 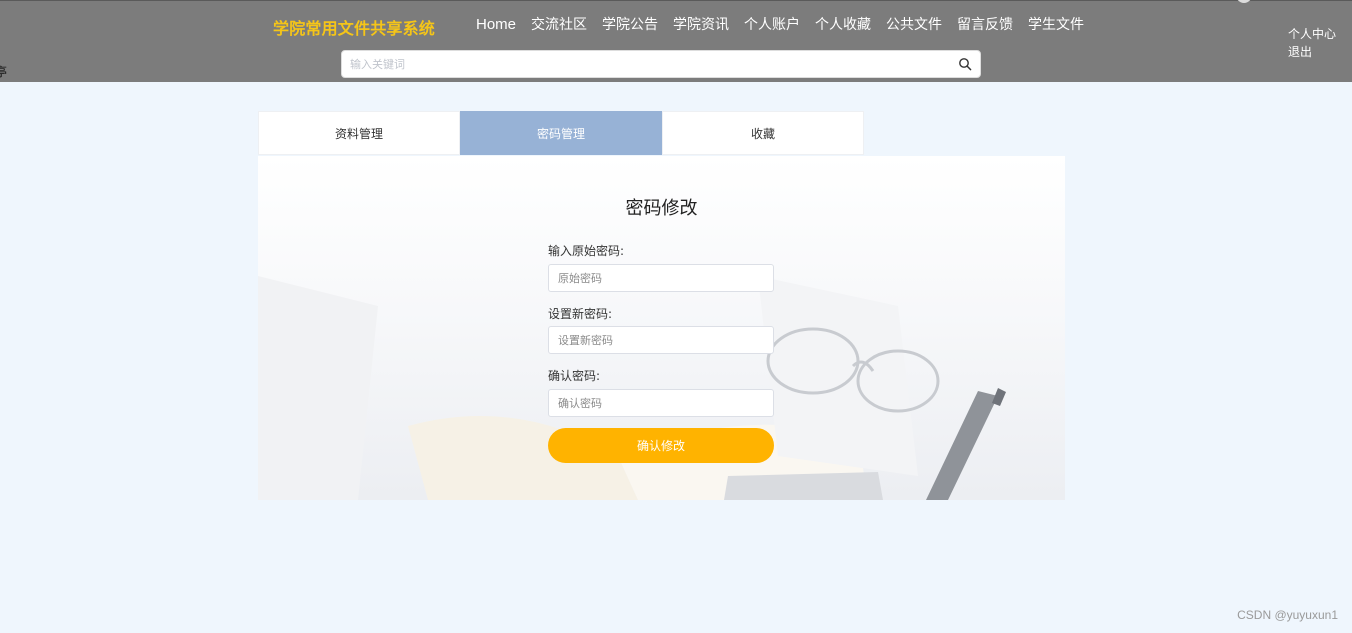 What do you see at coordinates (763, 133) in the screenshot?
I see `tab-favorites: 收藏` at bounding box center [763, 133].